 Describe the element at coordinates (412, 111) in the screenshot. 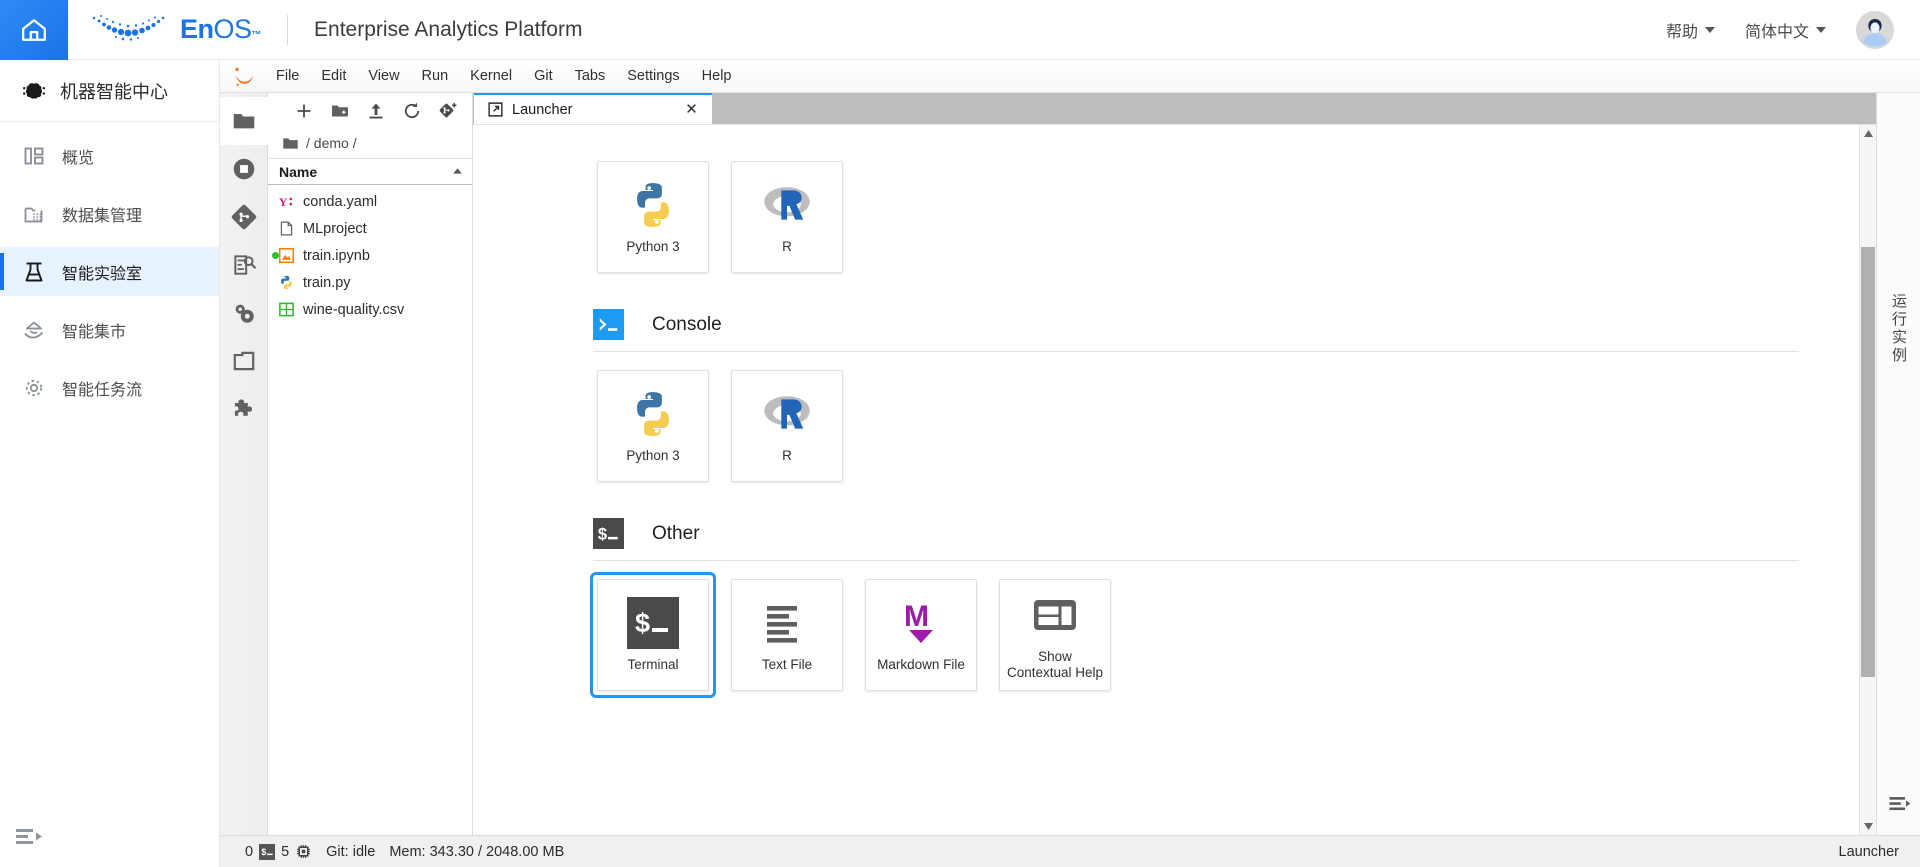

I see `refresh-button` at that location.